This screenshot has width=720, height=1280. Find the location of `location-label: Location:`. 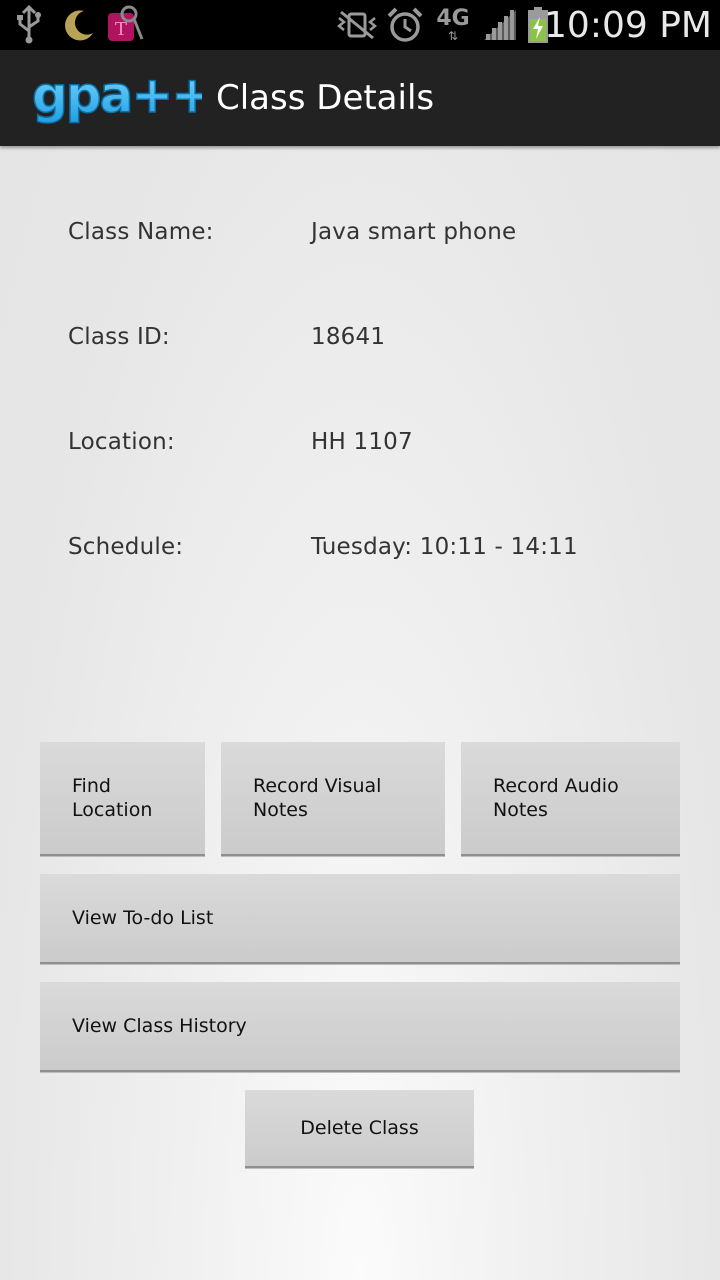

location-label: Location: is located at coordinates (121, 442).